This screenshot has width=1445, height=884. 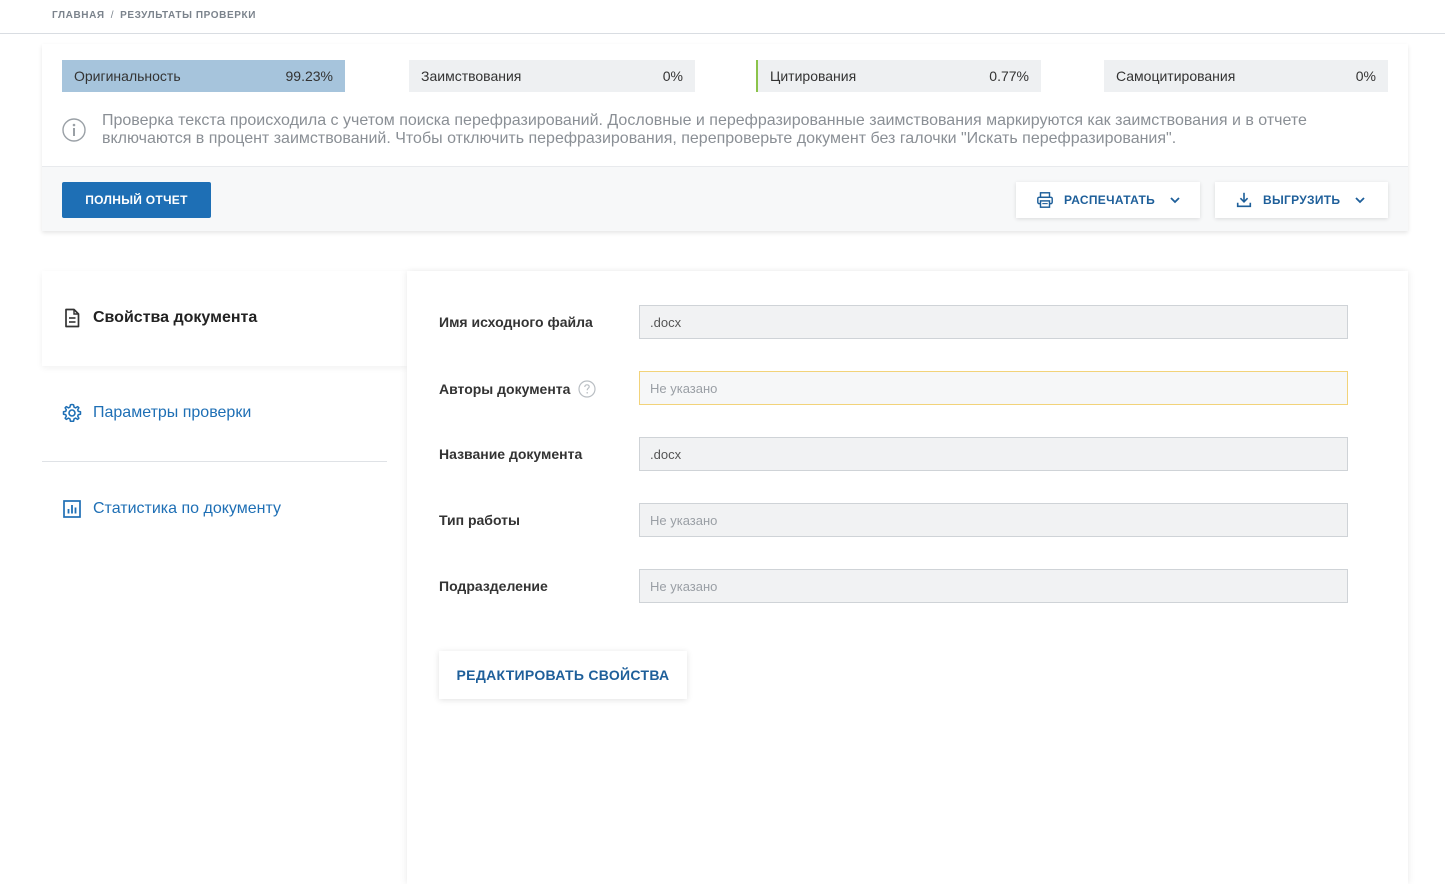 I want to click on edit-properties-button: РЕДАКТИРОВАТЬ СВОЙСТВА, so click(x=563, y=675).